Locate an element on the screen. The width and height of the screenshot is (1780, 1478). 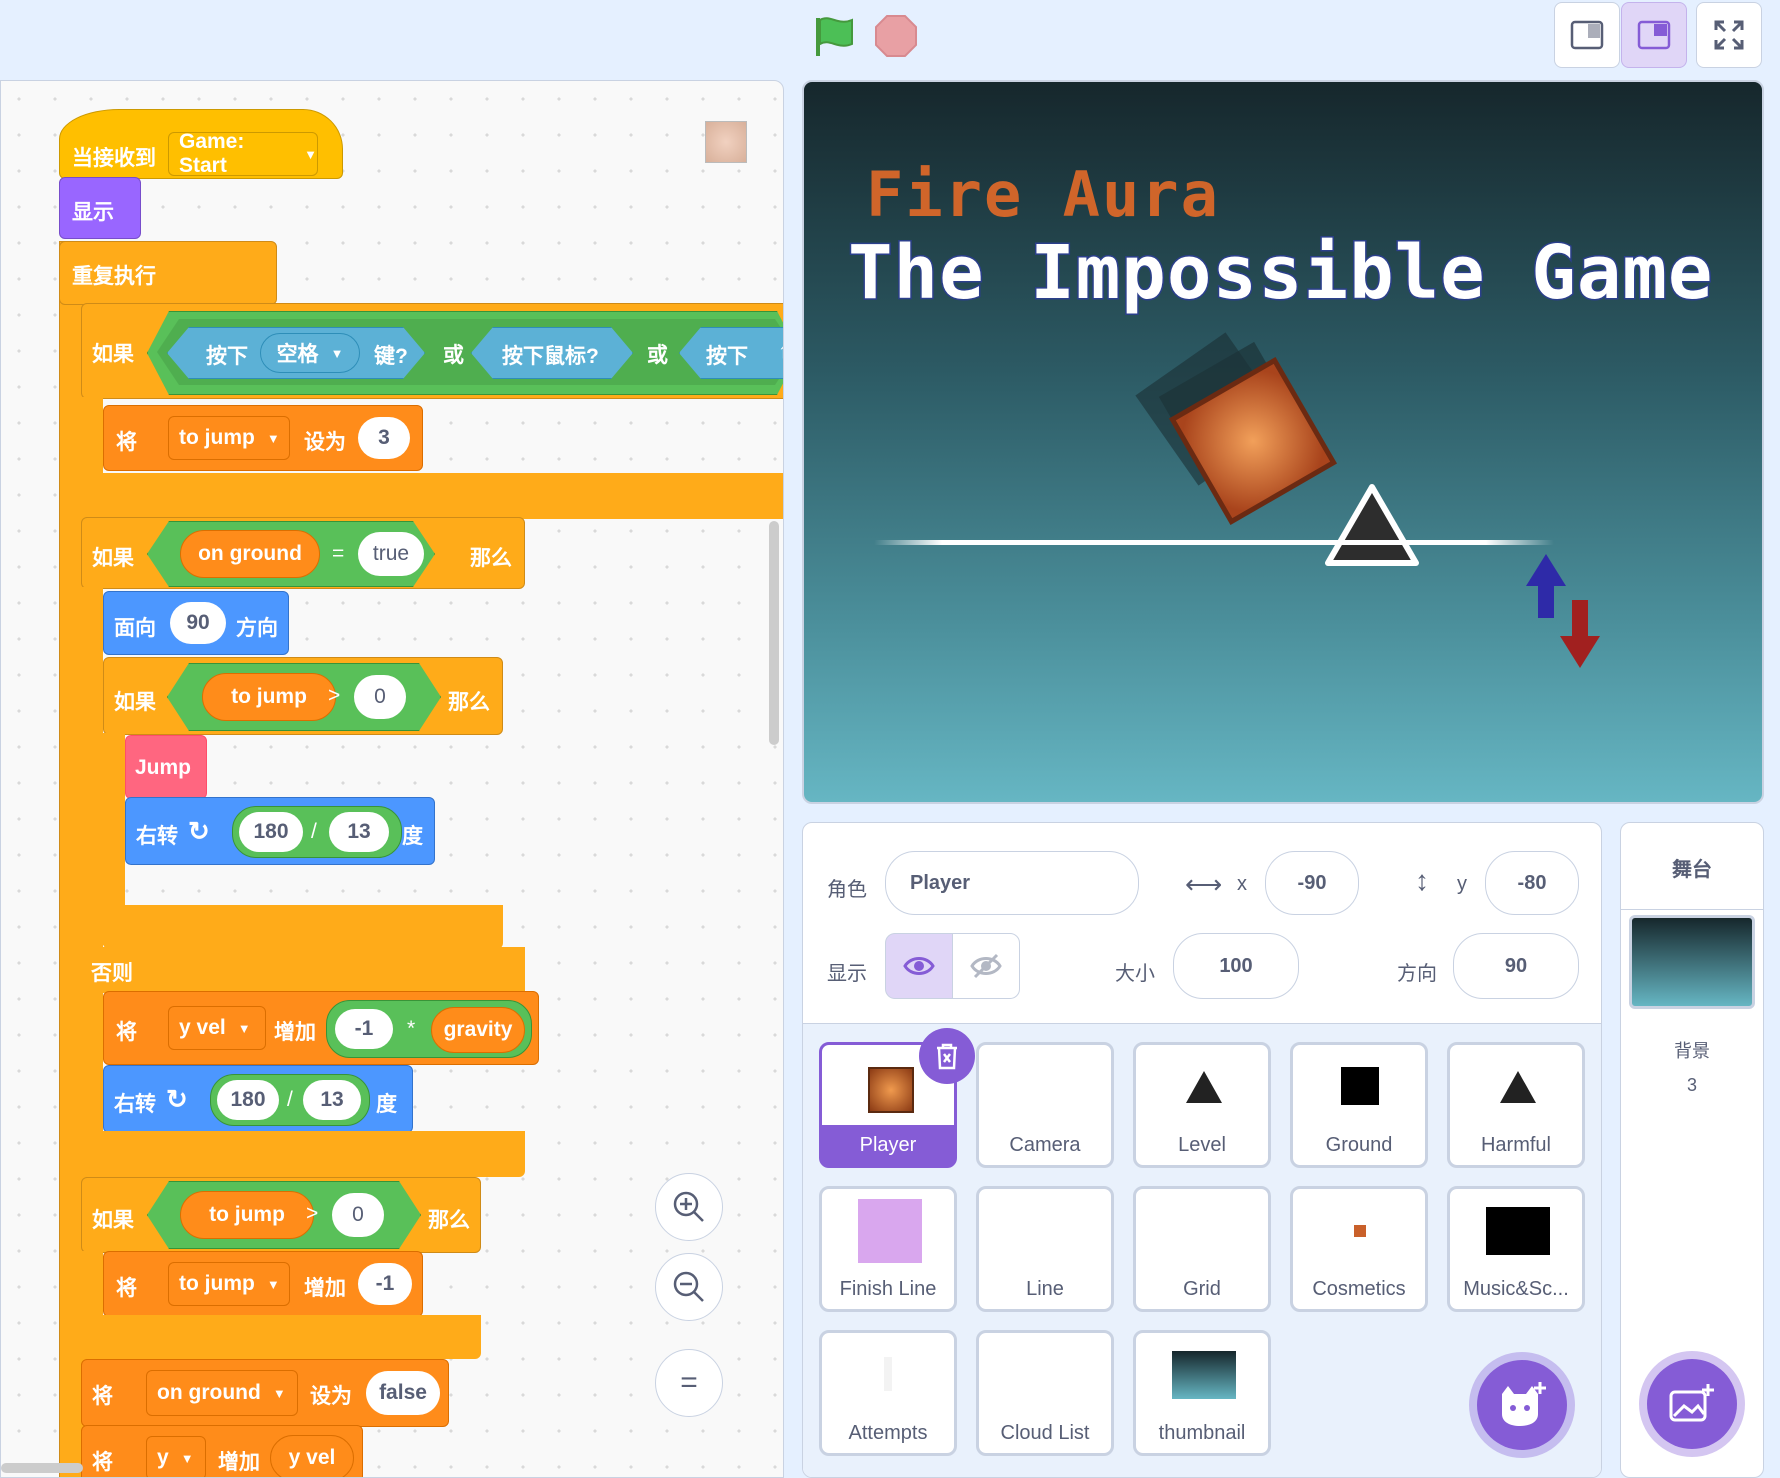
variable-dropdown: on ground ▼ is located at coordinates (222, 1393).